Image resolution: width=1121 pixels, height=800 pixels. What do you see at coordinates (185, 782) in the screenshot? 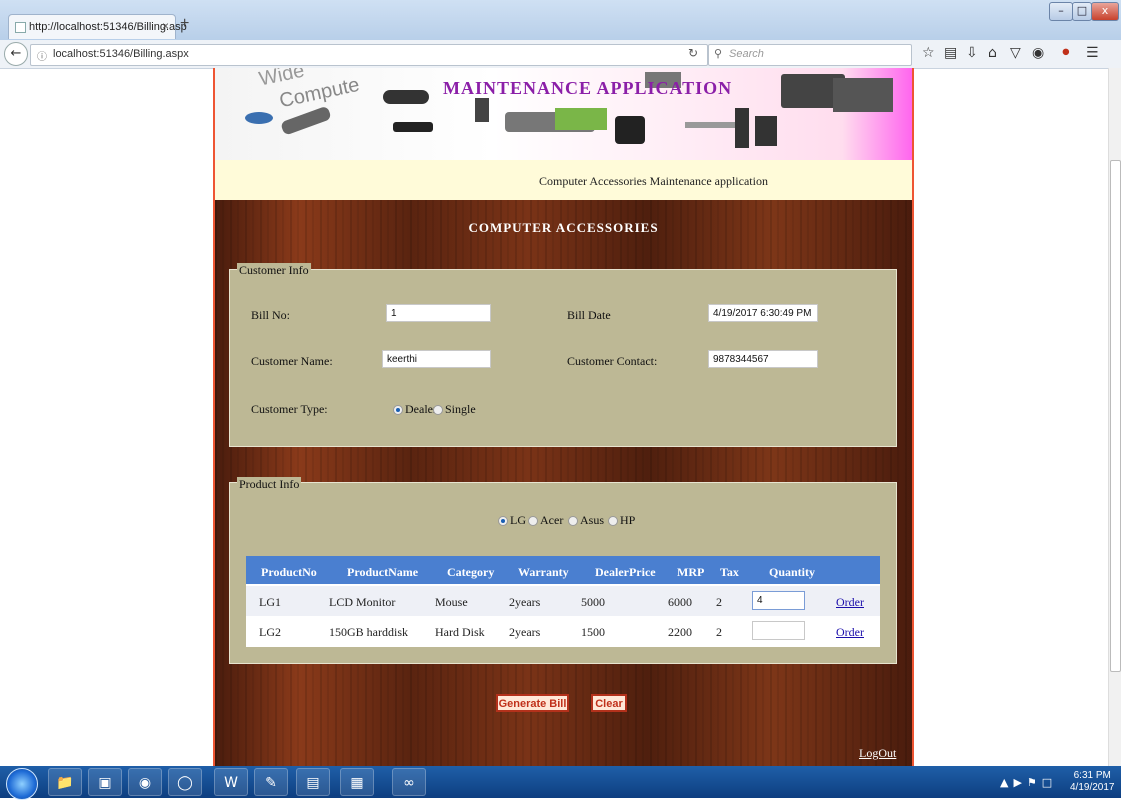
I see `chrome-icon: ◯` at bounding box center [185, 782].